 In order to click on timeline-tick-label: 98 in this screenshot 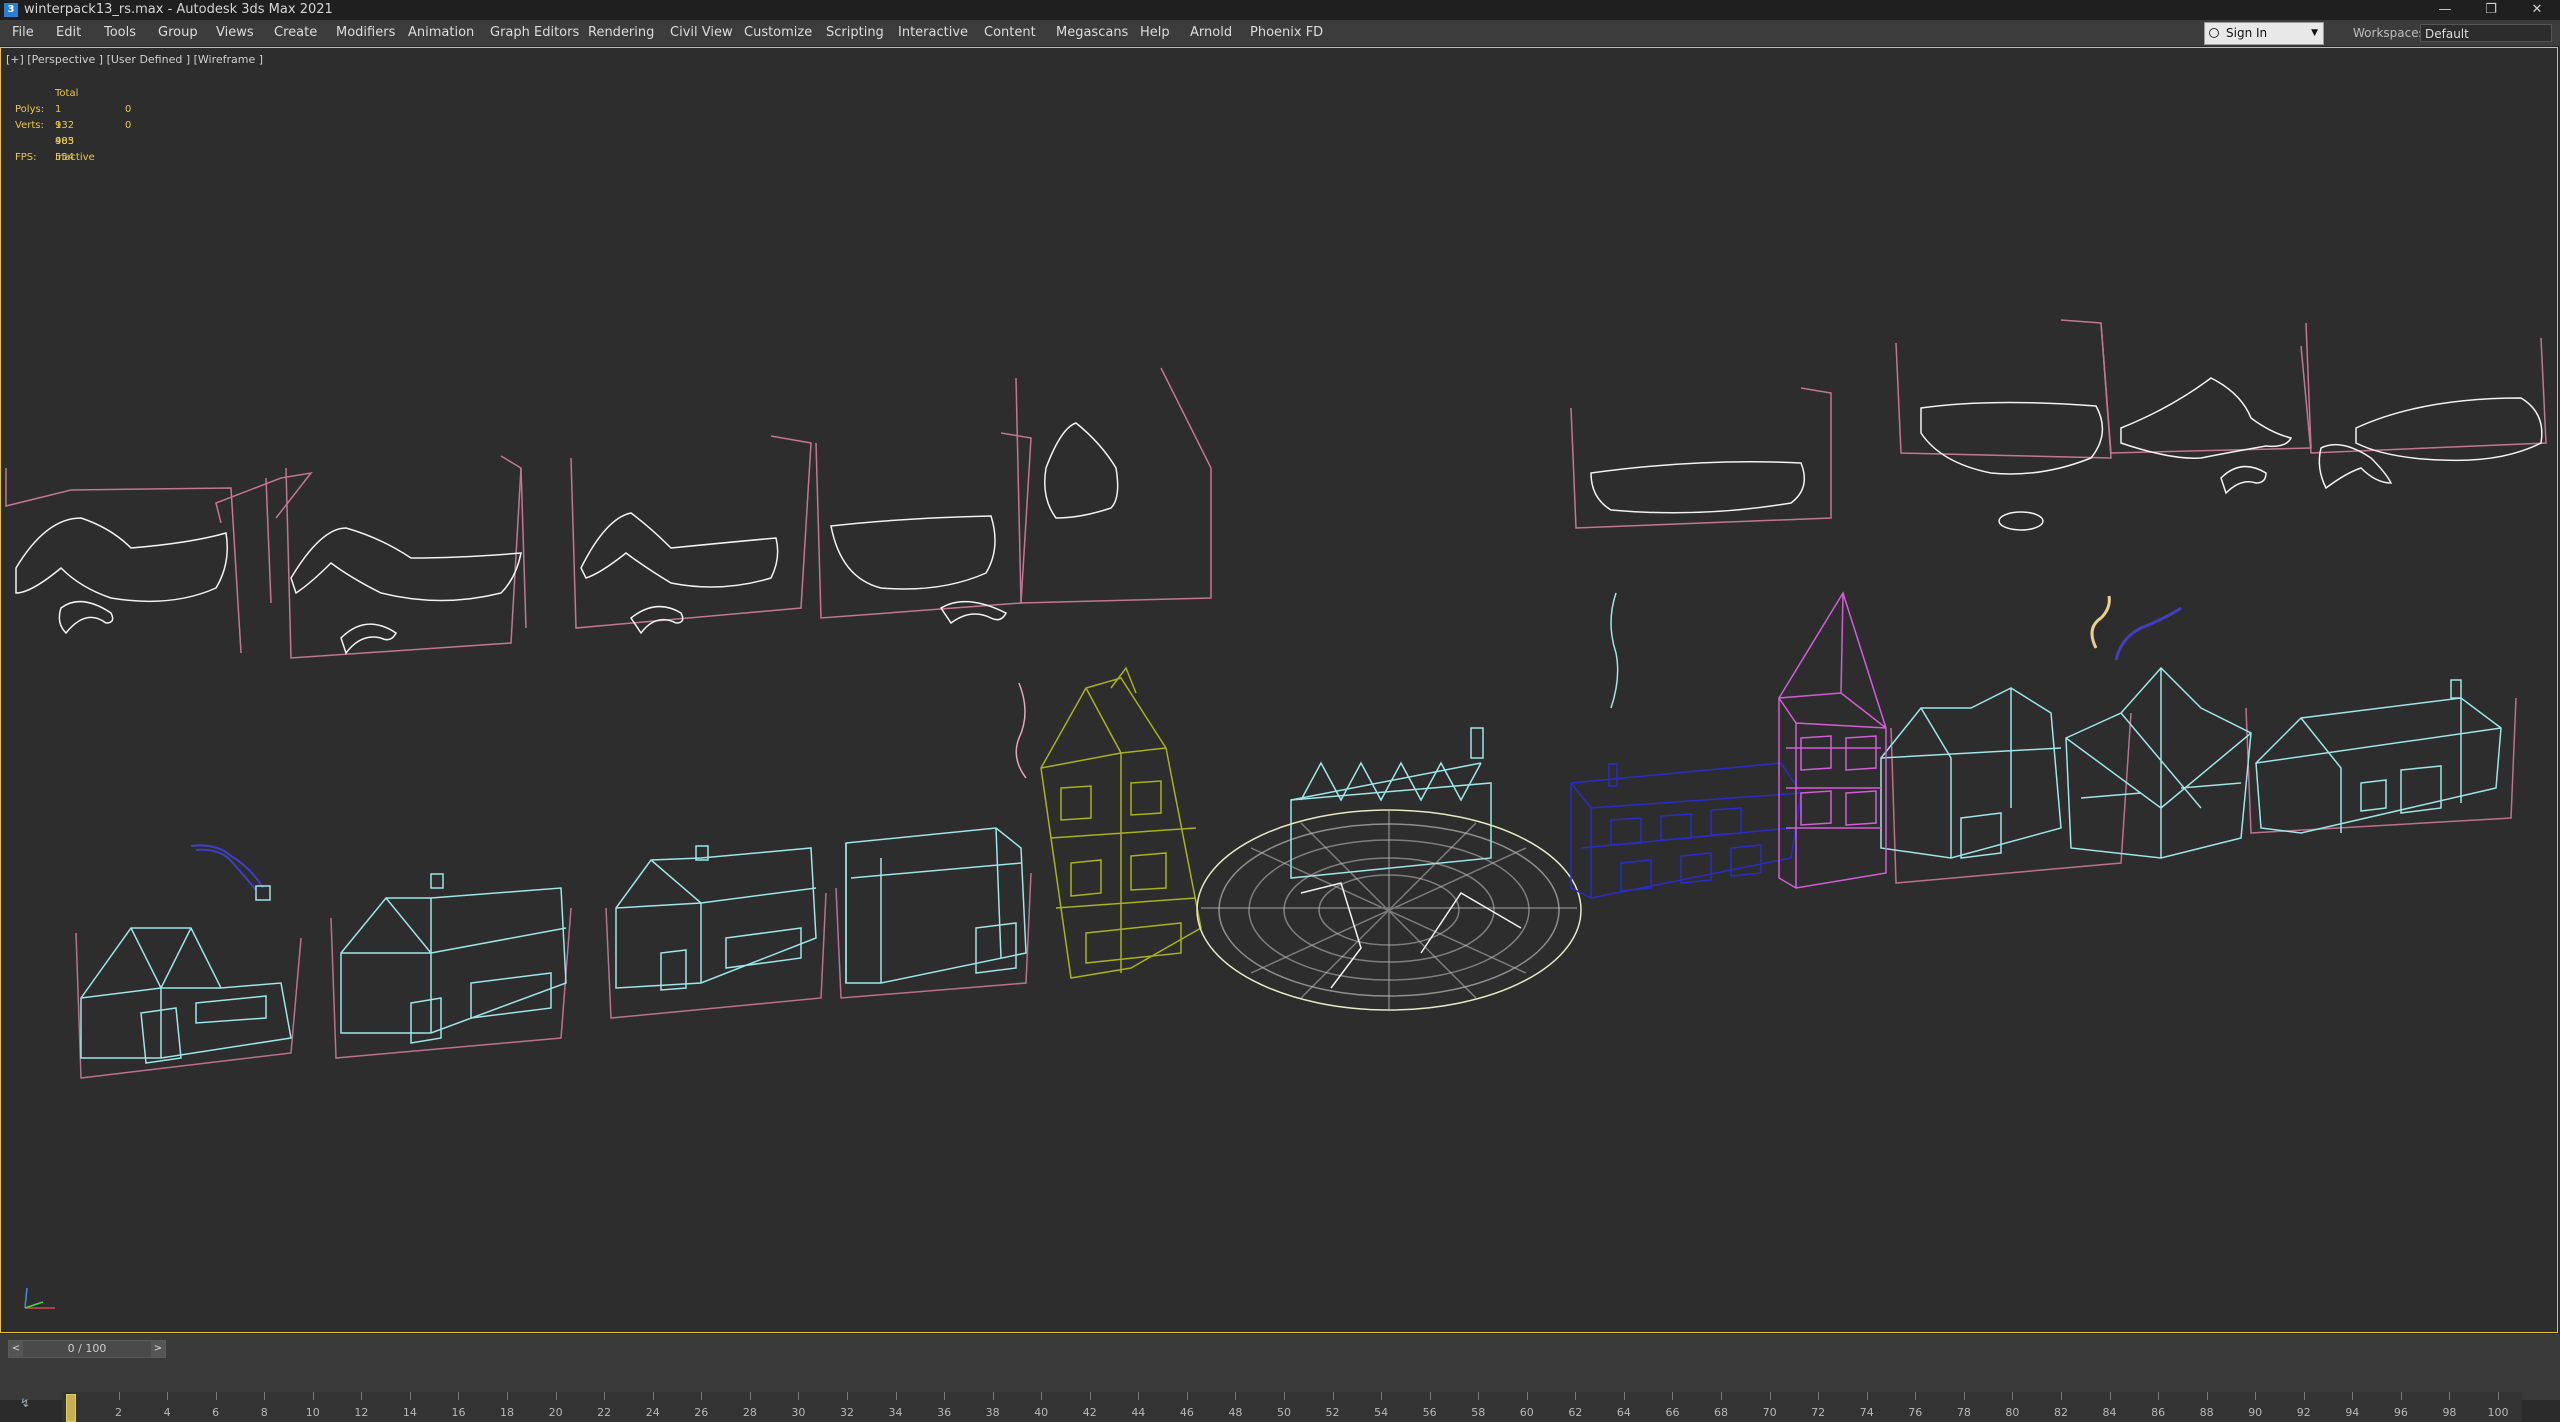, I will do `click(2449, 1412)`.